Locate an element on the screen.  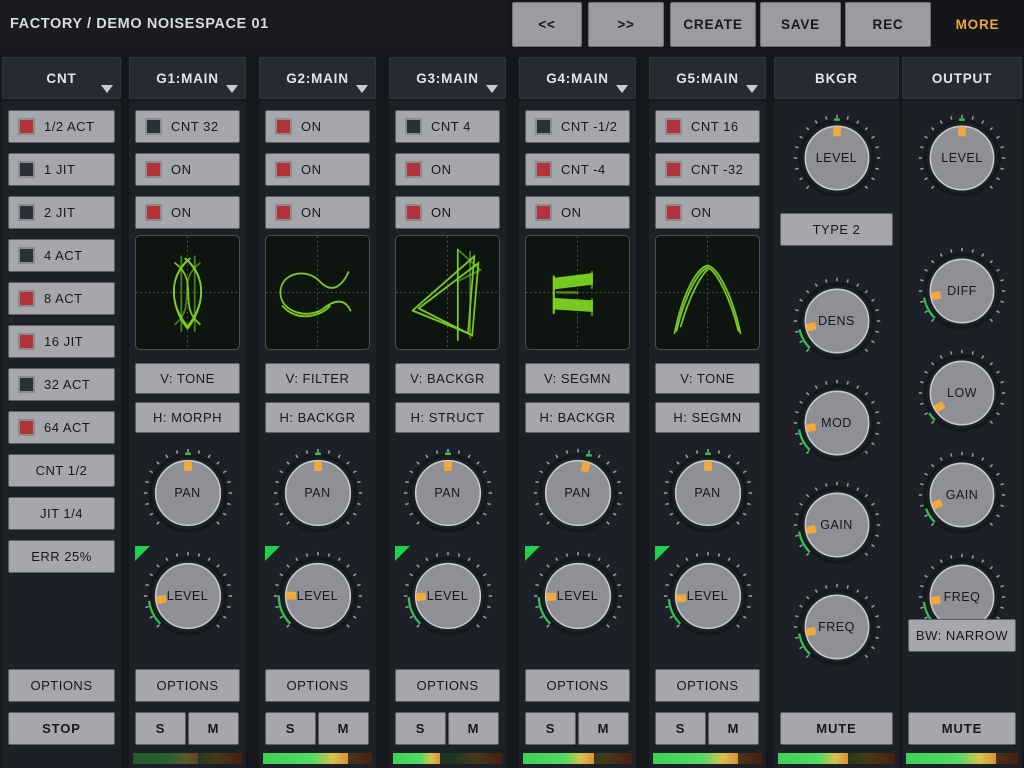
toggle-1-jit: 1 JIT is located at coordinates (61, 169).